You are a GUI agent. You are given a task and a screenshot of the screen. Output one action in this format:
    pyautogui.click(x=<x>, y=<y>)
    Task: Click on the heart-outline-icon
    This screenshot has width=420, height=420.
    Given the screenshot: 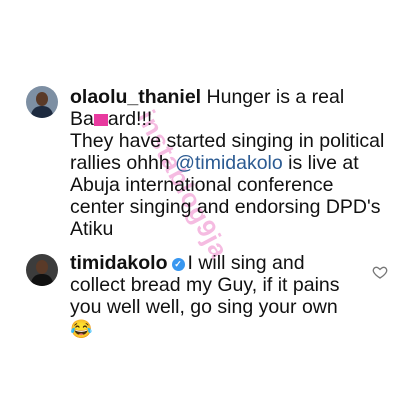 What is the action you would take?
    pyautogui.click(x=380, y=272)
    